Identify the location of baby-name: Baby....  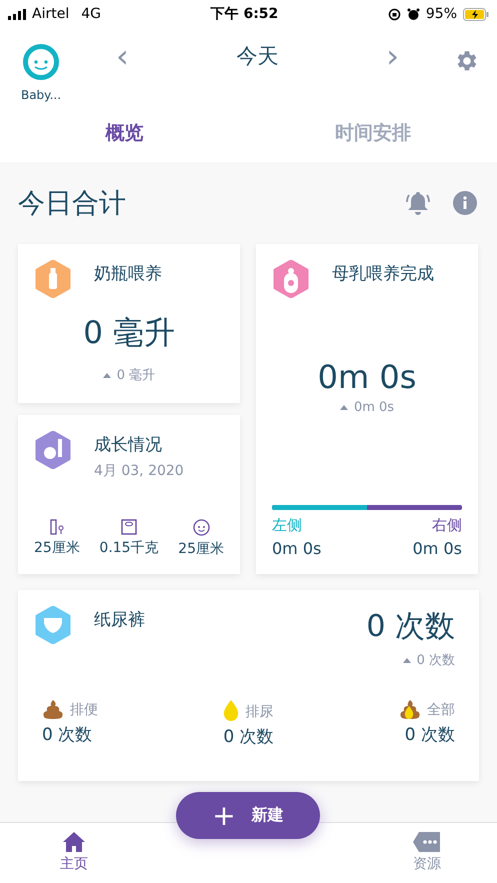
(41, 95).